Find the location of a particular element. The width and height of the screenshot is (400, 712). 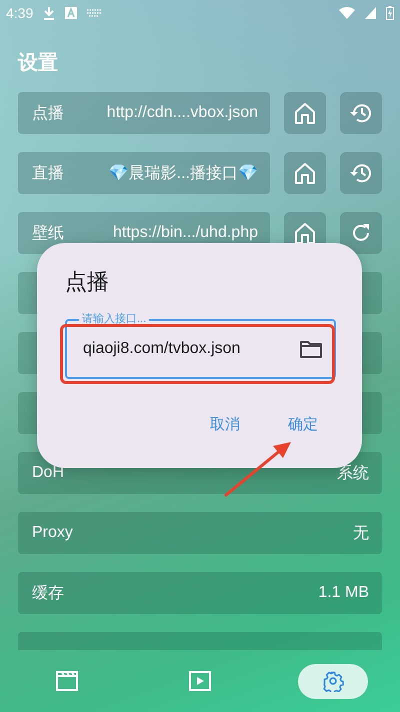

nav-tab is located at coordinates (333, 681).